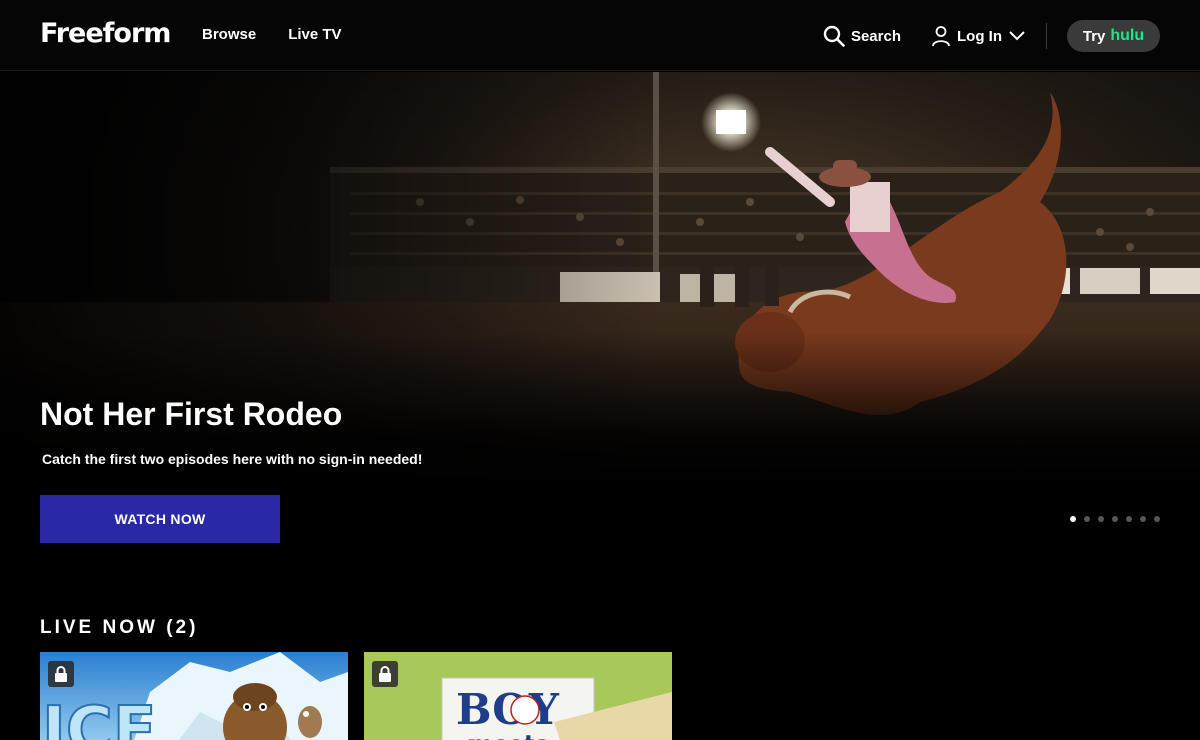  I want to click on search-button: Search, so click(862, 36).